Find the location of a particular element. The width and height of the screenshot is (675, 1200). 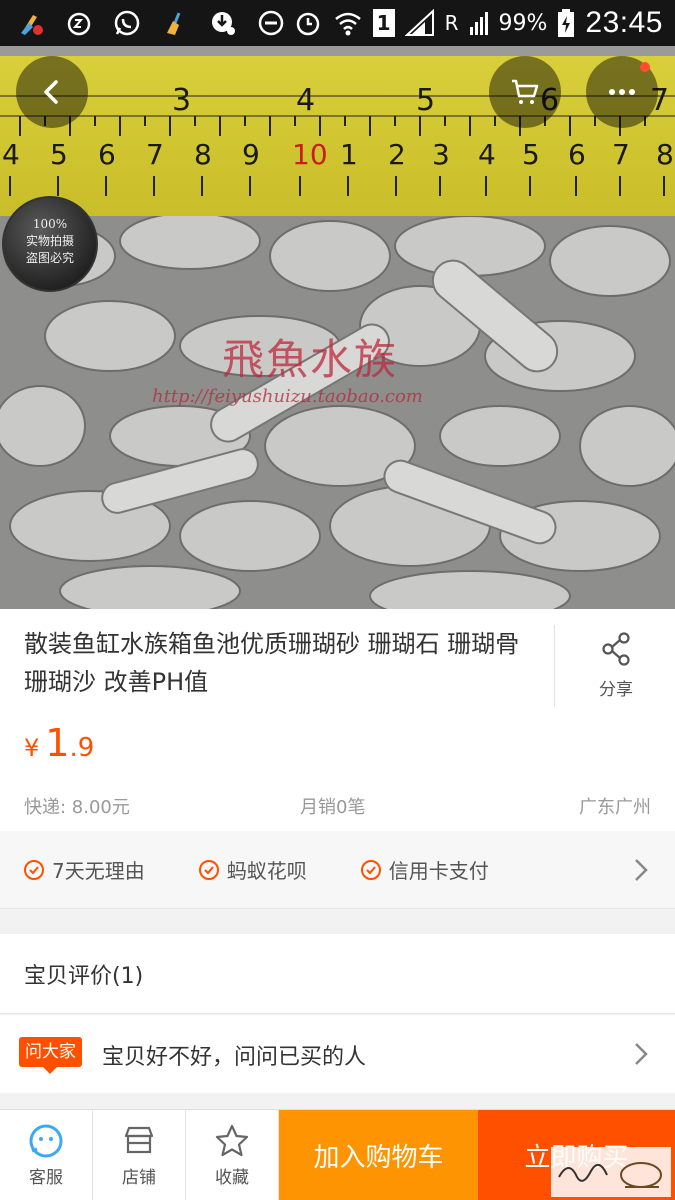

ruler-bottom-15: 5 is located at coordinates (531, 154).